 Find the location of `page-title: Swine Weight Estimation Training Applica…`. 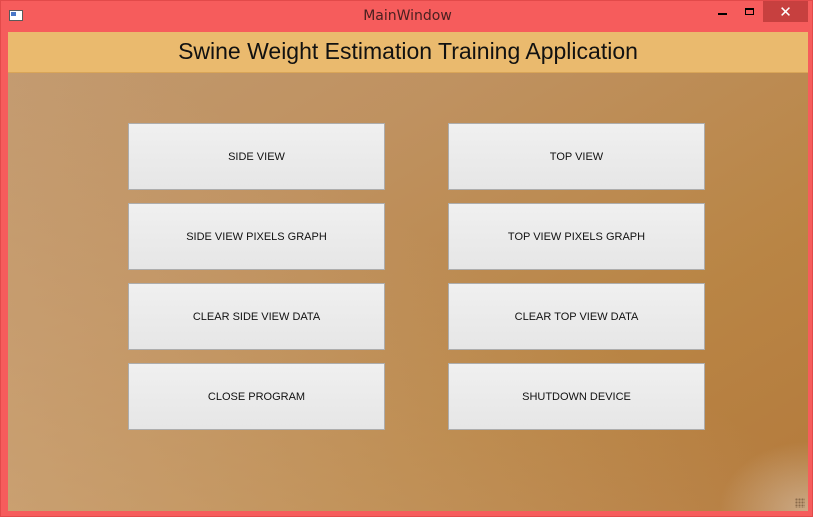

page-title: Swine Weight Estimation Training Applica… is located at coordinates (408, 51).